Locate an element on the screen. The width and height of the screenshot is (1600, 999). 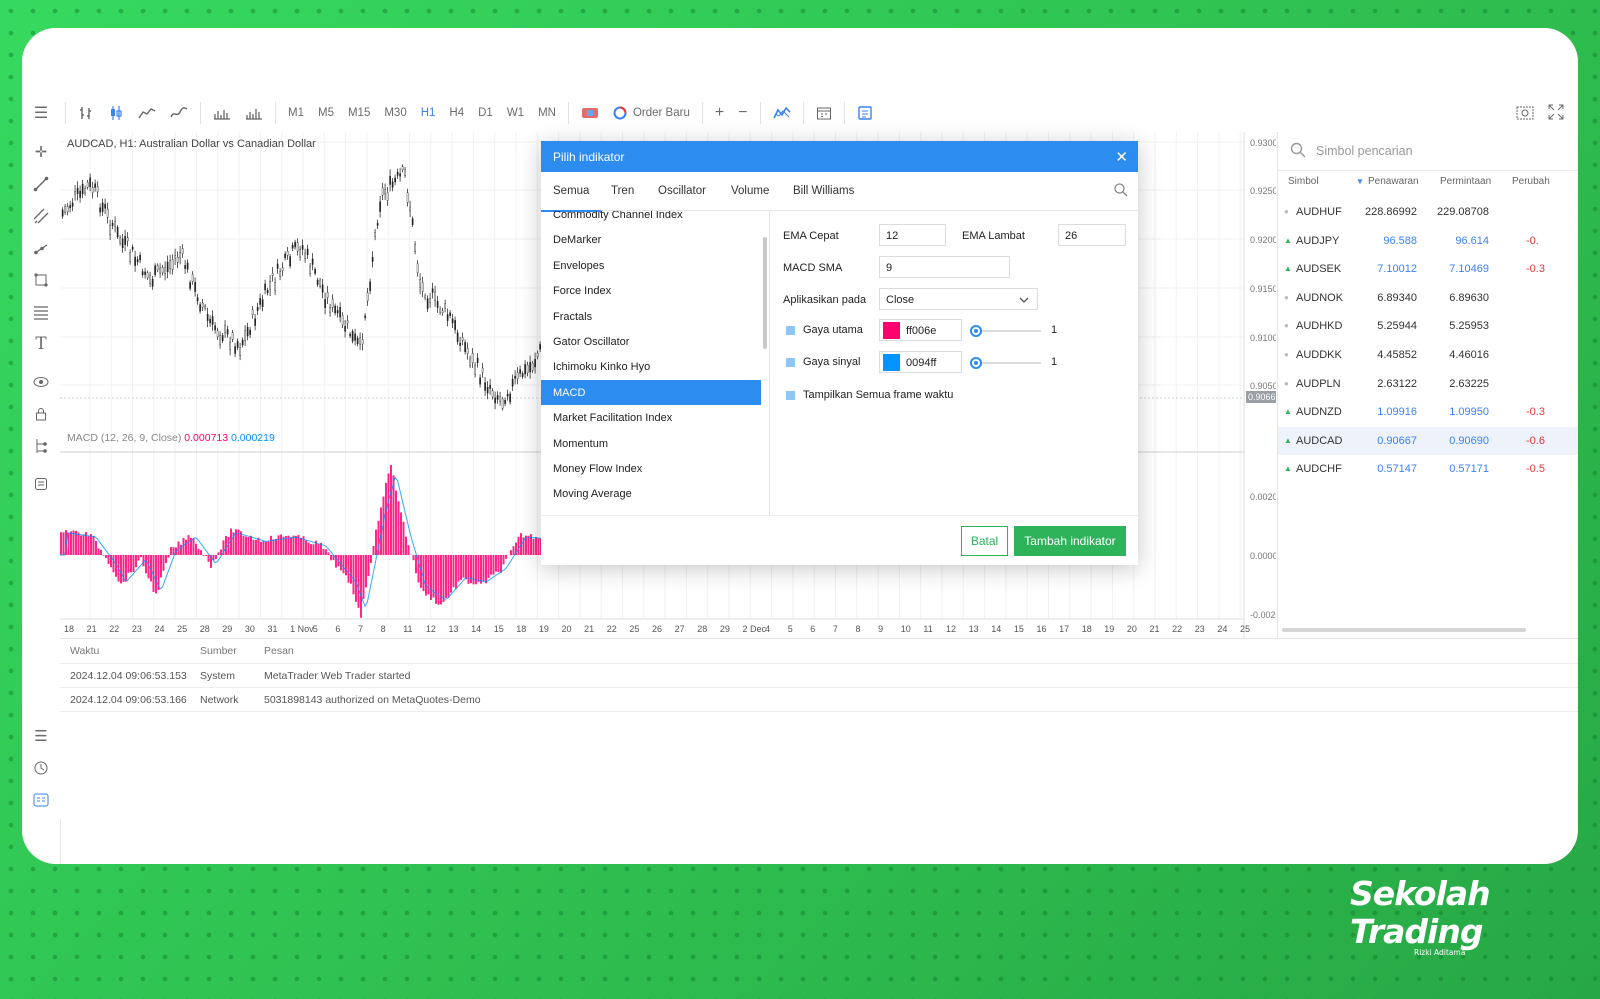
timeframe-h1: H1 is located at coordinates (428, 113).